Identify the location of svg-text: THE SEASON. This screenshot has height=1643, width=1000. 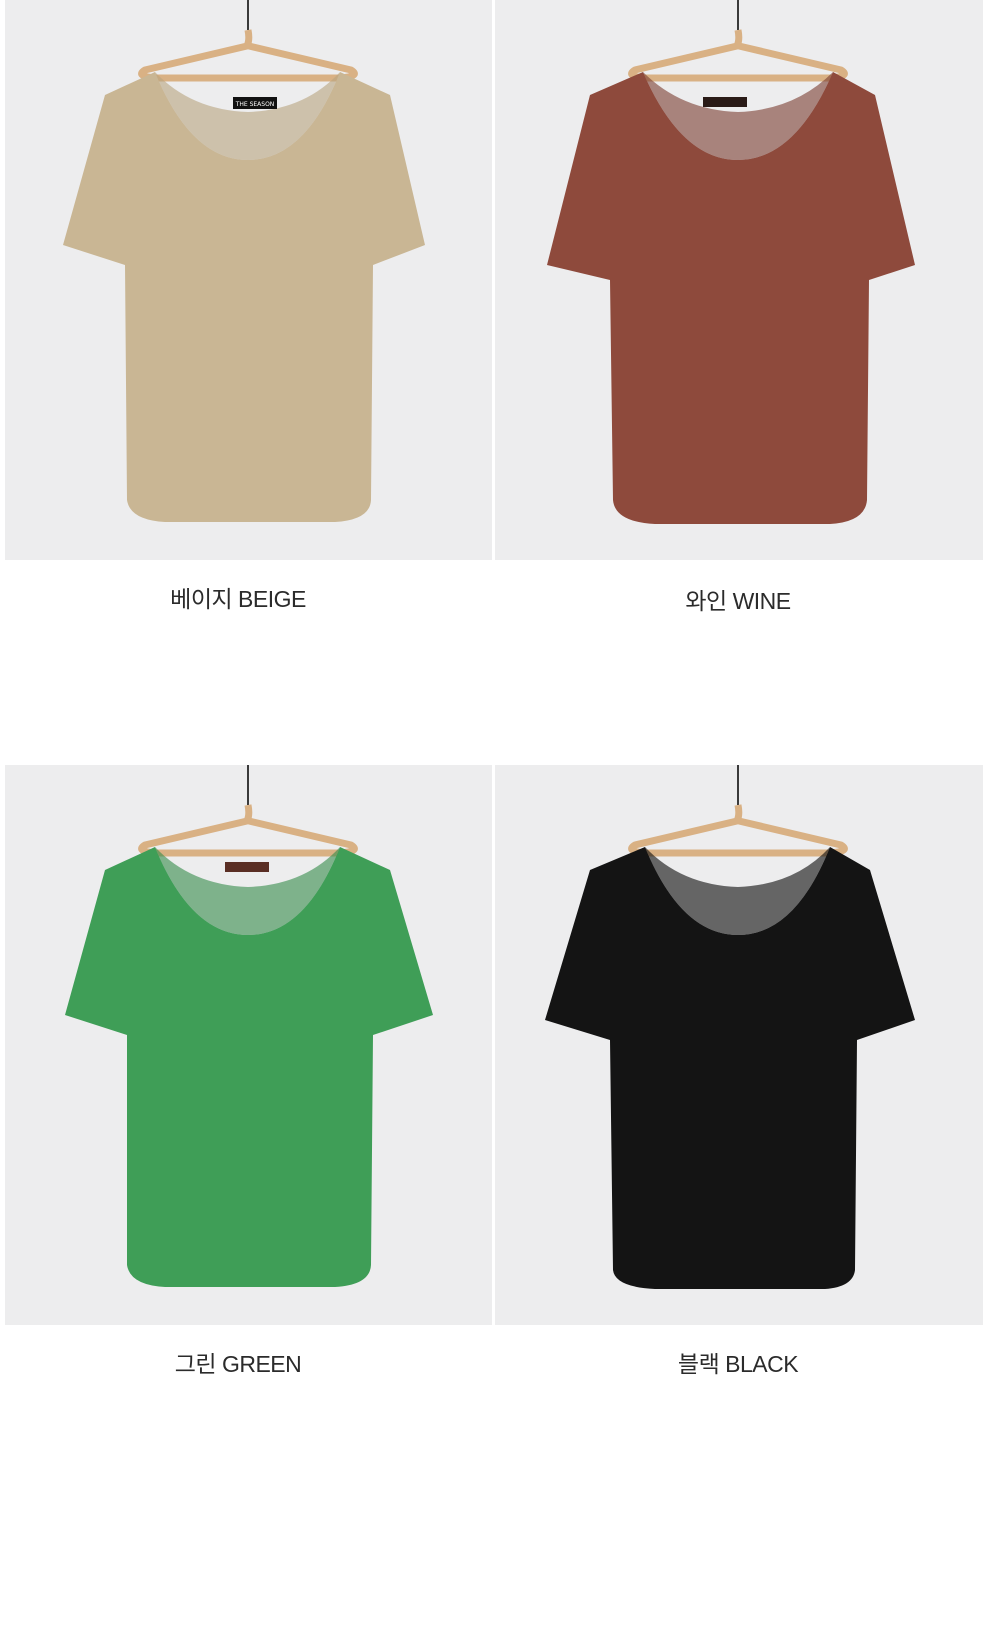
(255, 104).